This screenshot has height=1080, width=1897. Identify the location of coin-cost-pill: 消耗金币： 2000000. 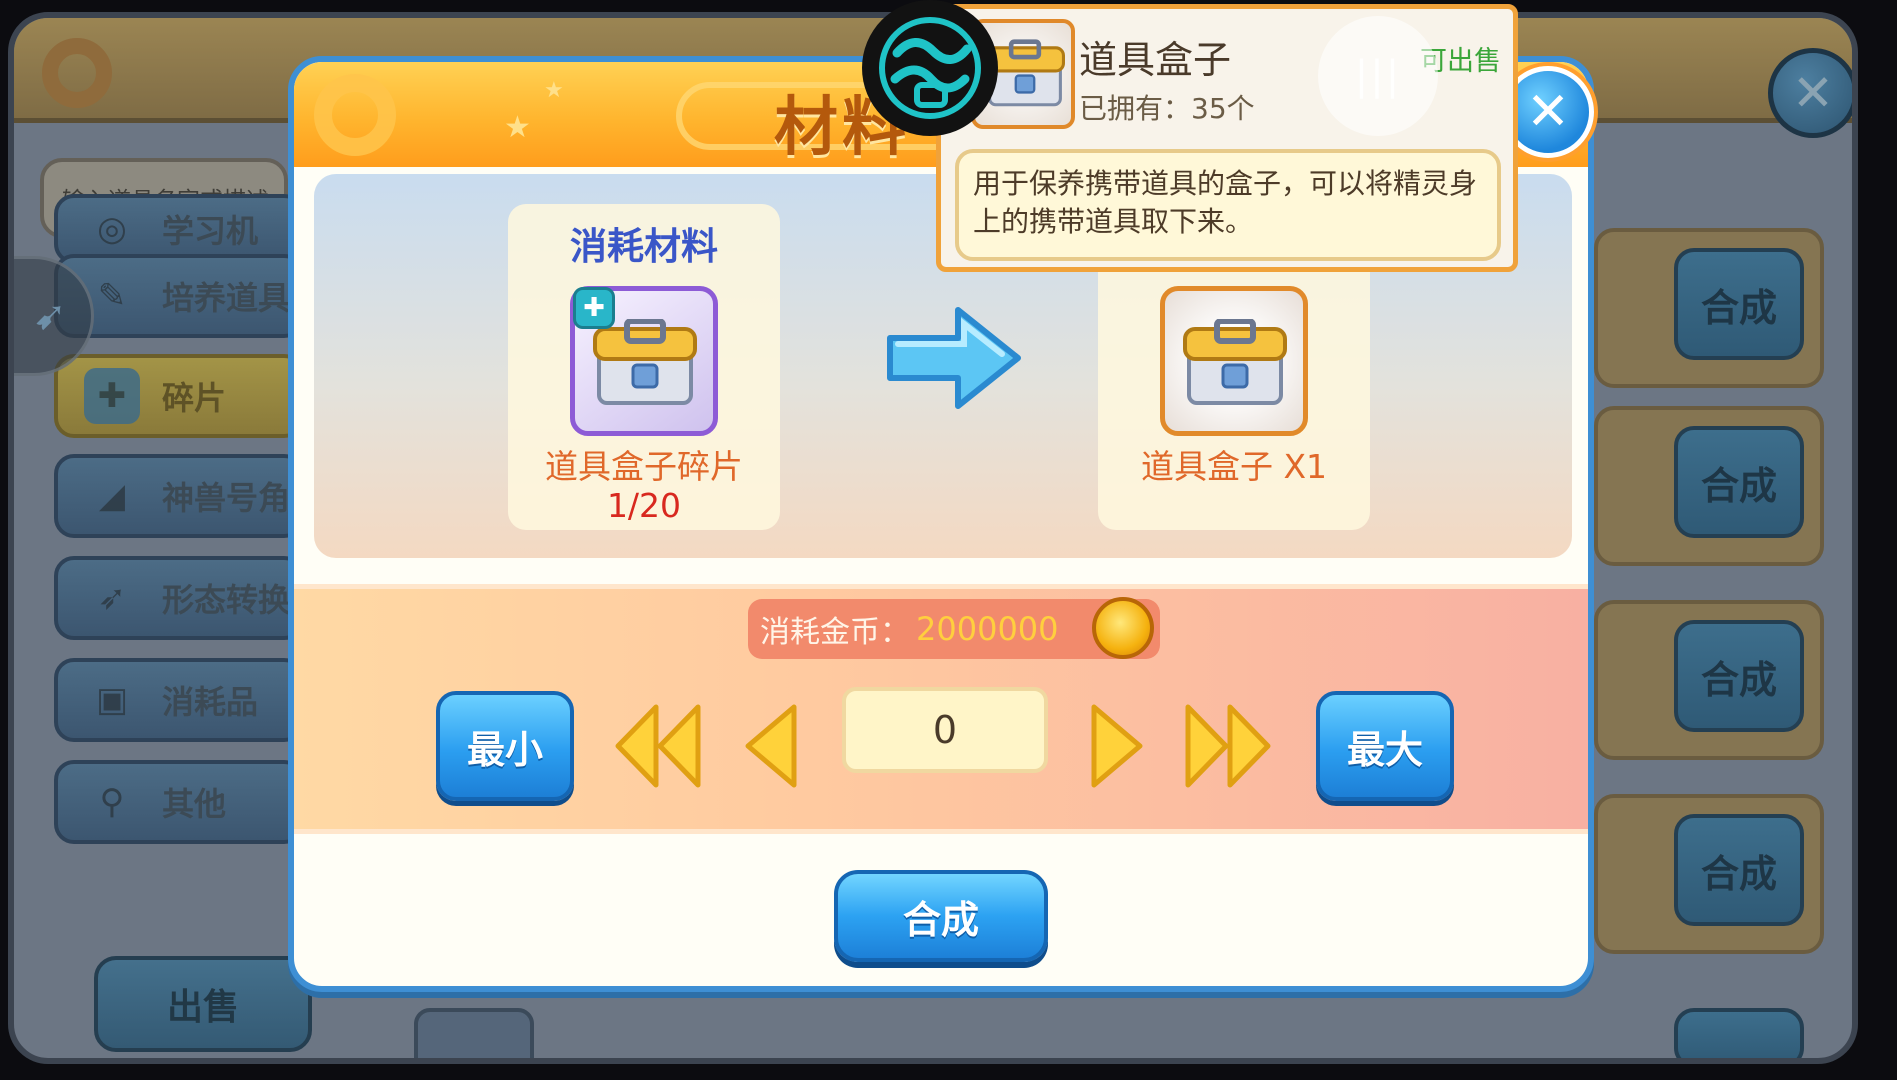
(954, 628).